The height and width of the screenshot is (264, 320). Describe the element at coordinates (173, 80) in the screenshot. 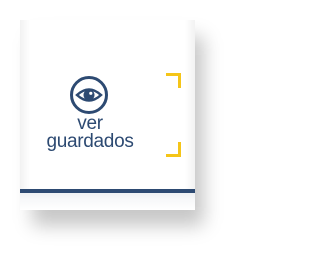

I see `corner-bracket-top-right` at that location.